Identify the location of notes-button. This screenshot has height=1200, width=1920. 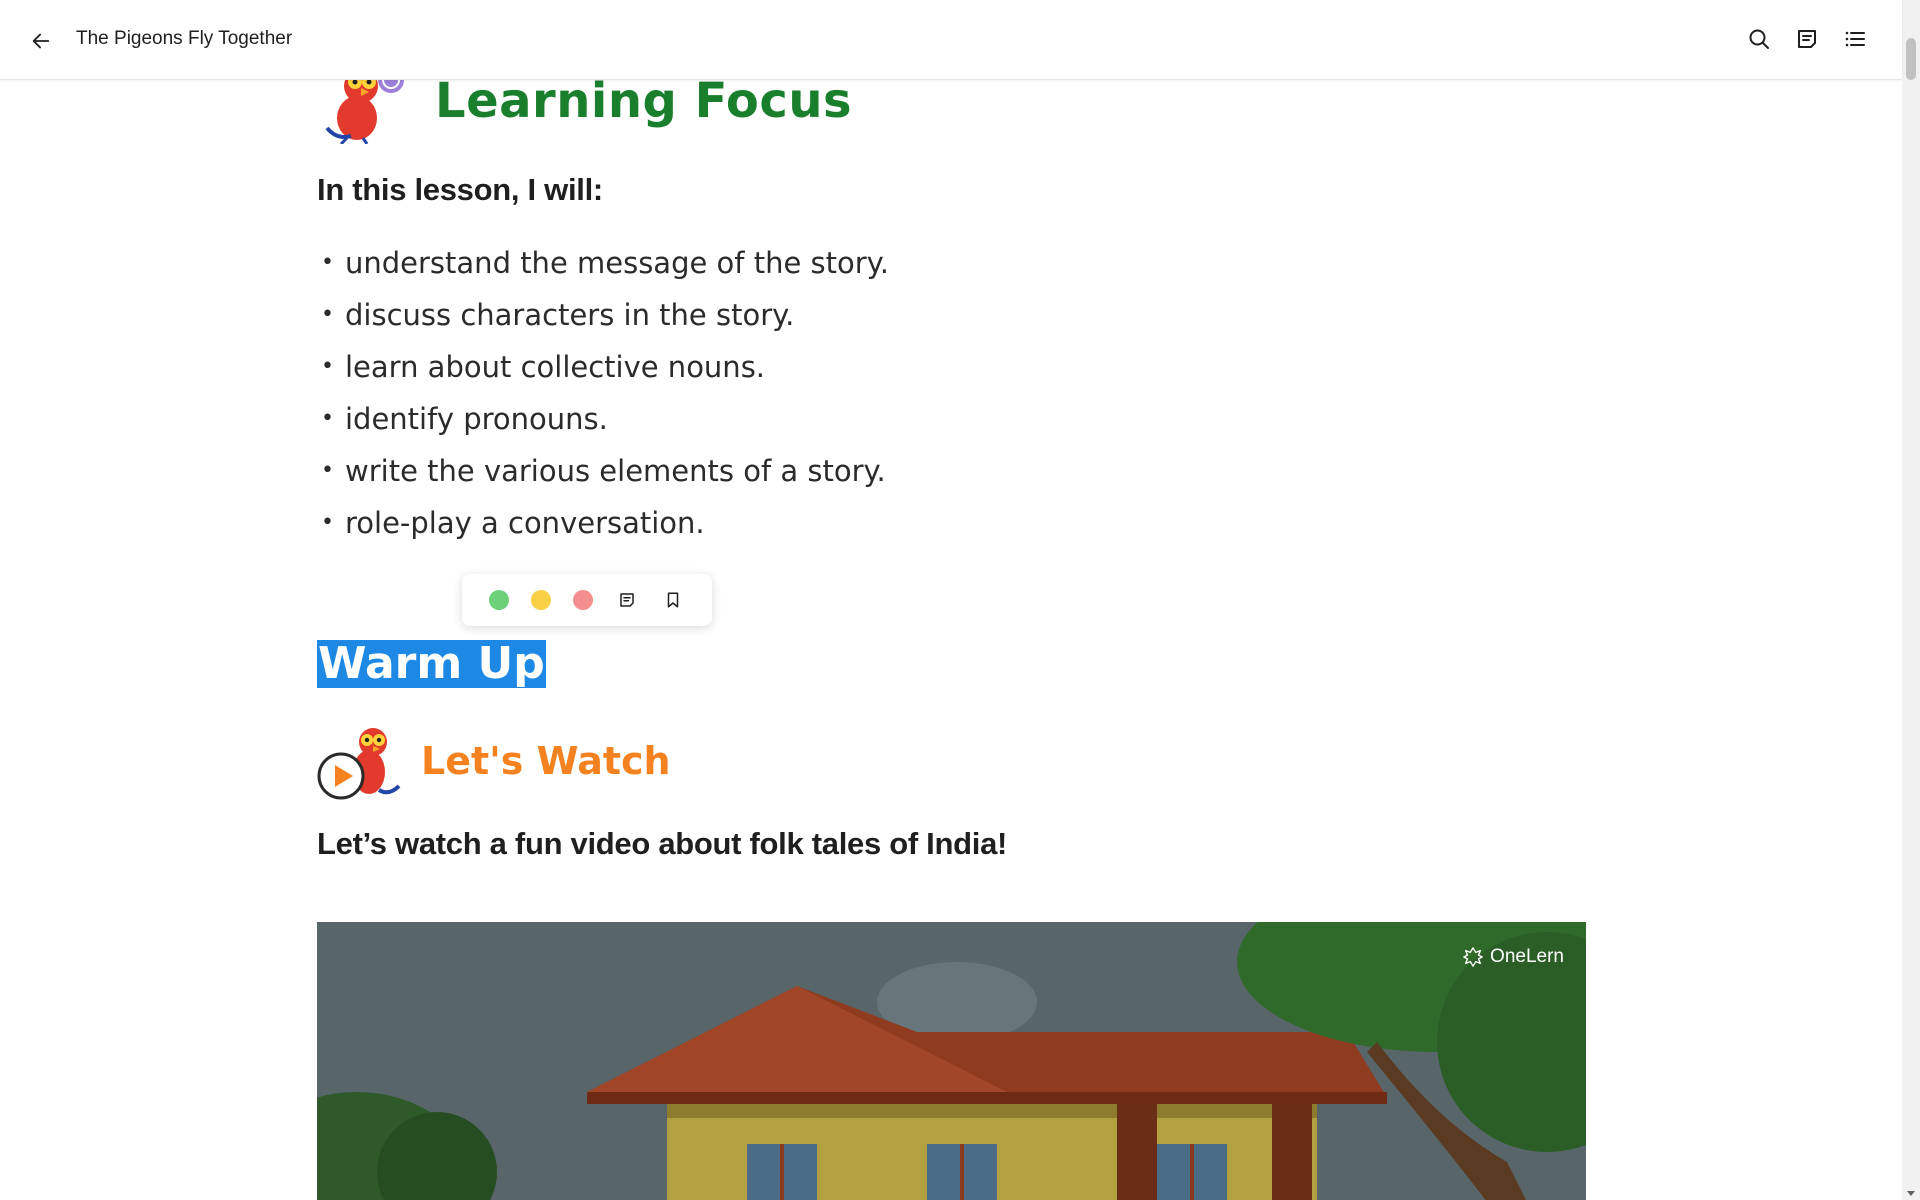
(1807, 39).